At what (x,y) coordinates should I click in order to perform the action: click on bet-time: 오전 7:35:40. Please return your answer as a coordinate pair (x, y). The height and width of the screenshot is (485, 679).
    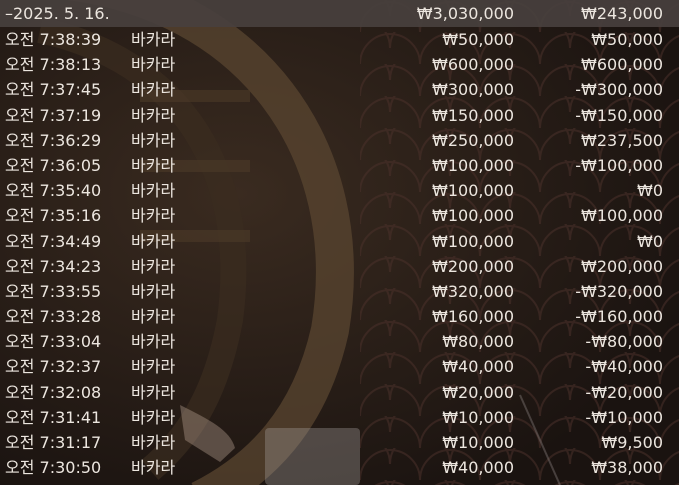
    Looking at the image, I should click on (53, 191).